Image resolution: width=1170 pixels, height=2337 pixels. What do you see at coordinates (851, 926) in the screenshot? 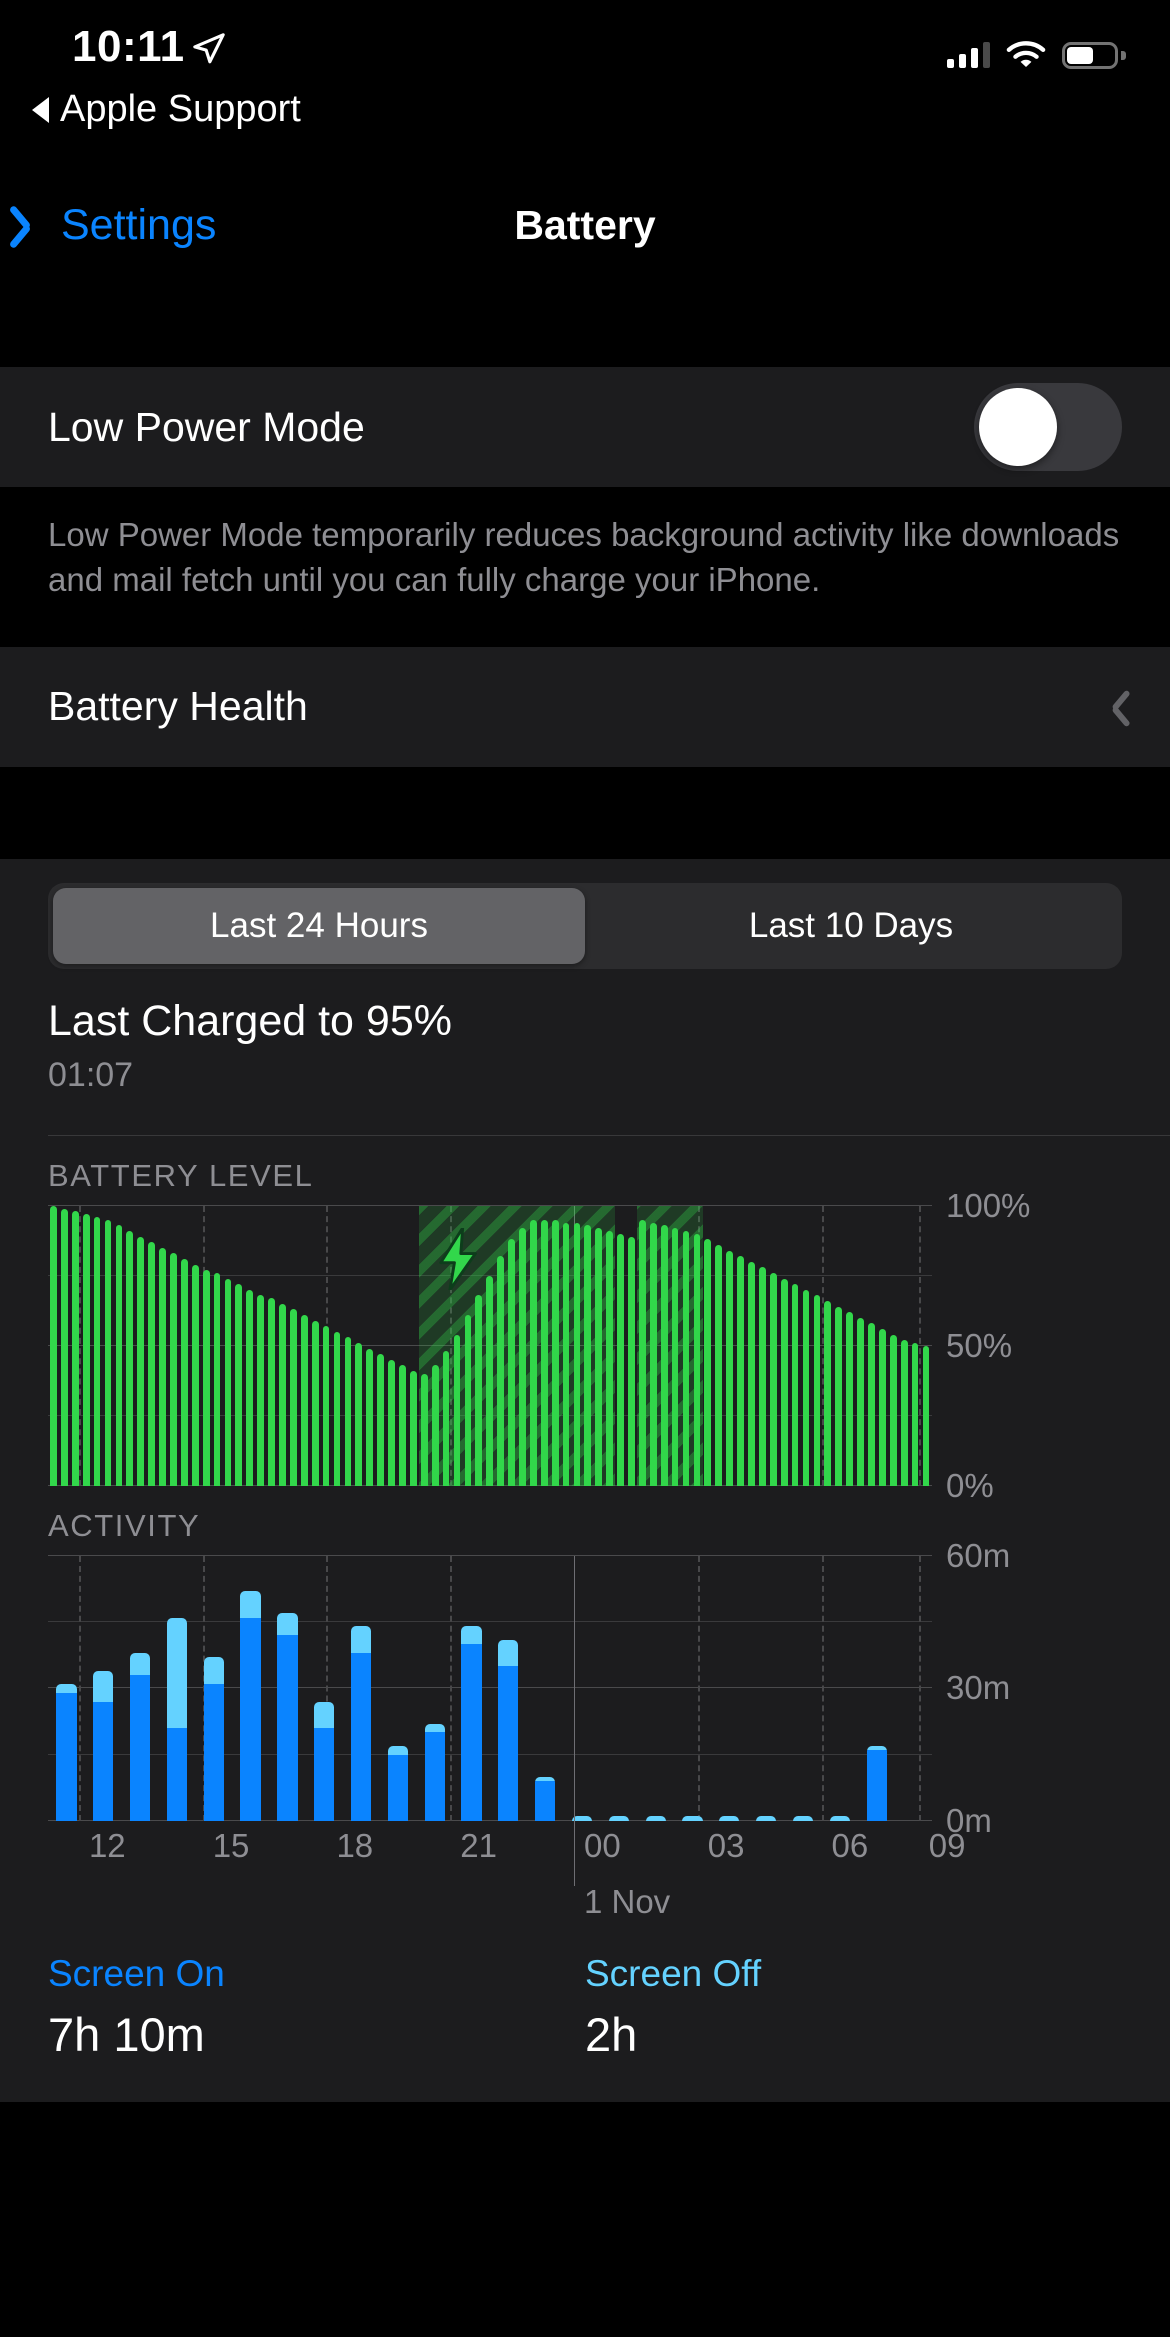
I see `segment-last-10-days: Last 10 Days` at bounding box center [851, 926].